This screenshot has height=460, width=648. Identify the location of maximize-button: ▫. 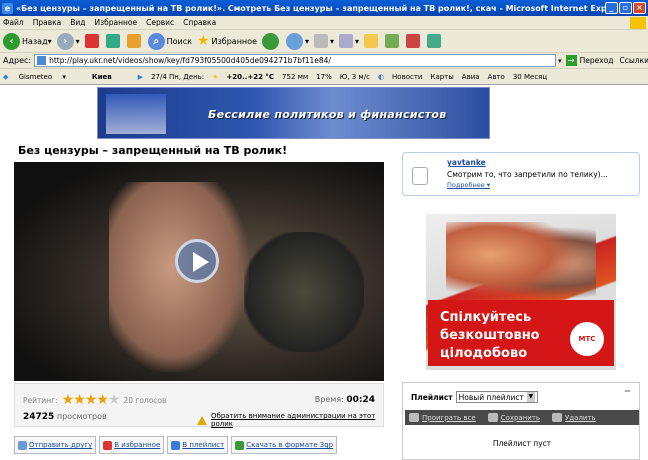
(625, 8).